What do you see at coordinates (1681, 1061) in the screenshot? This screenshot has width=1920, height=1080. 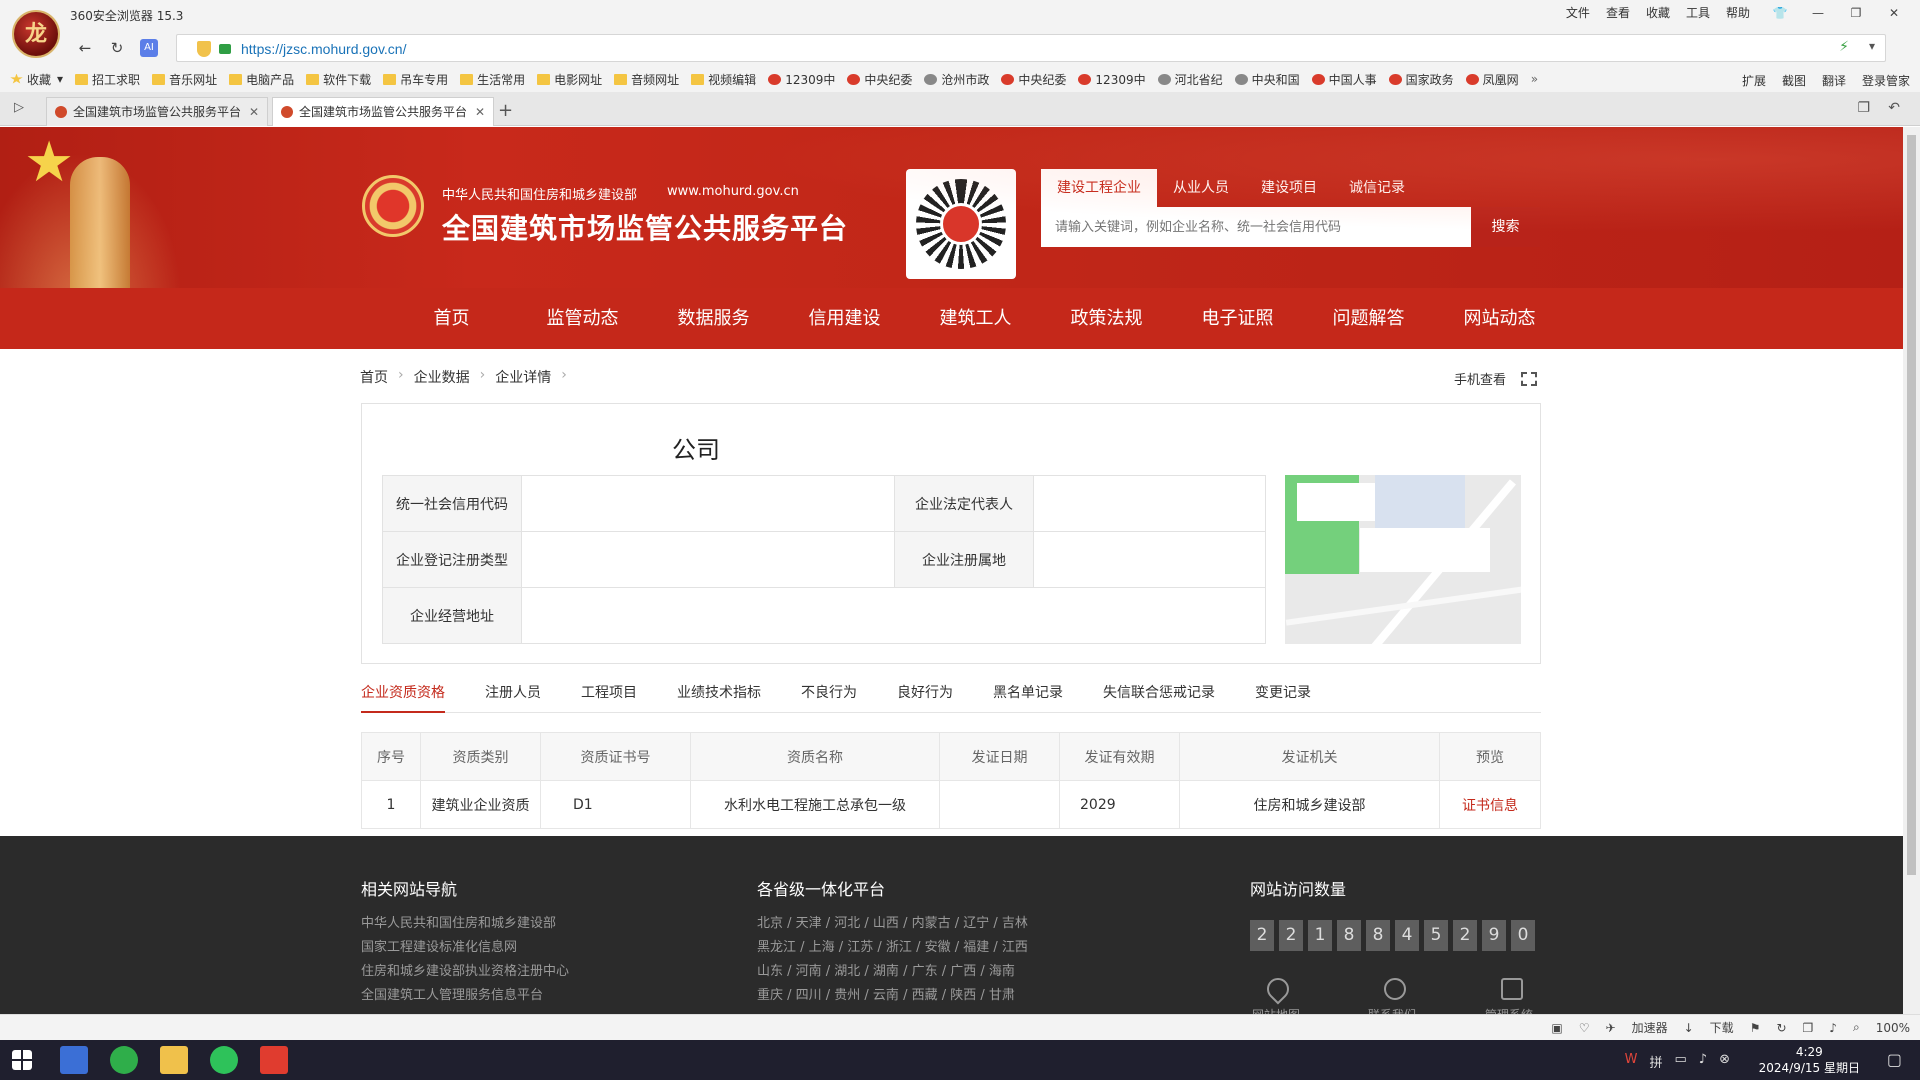 I see `network-icon: ▭` at bounding box center [1681, 1061].